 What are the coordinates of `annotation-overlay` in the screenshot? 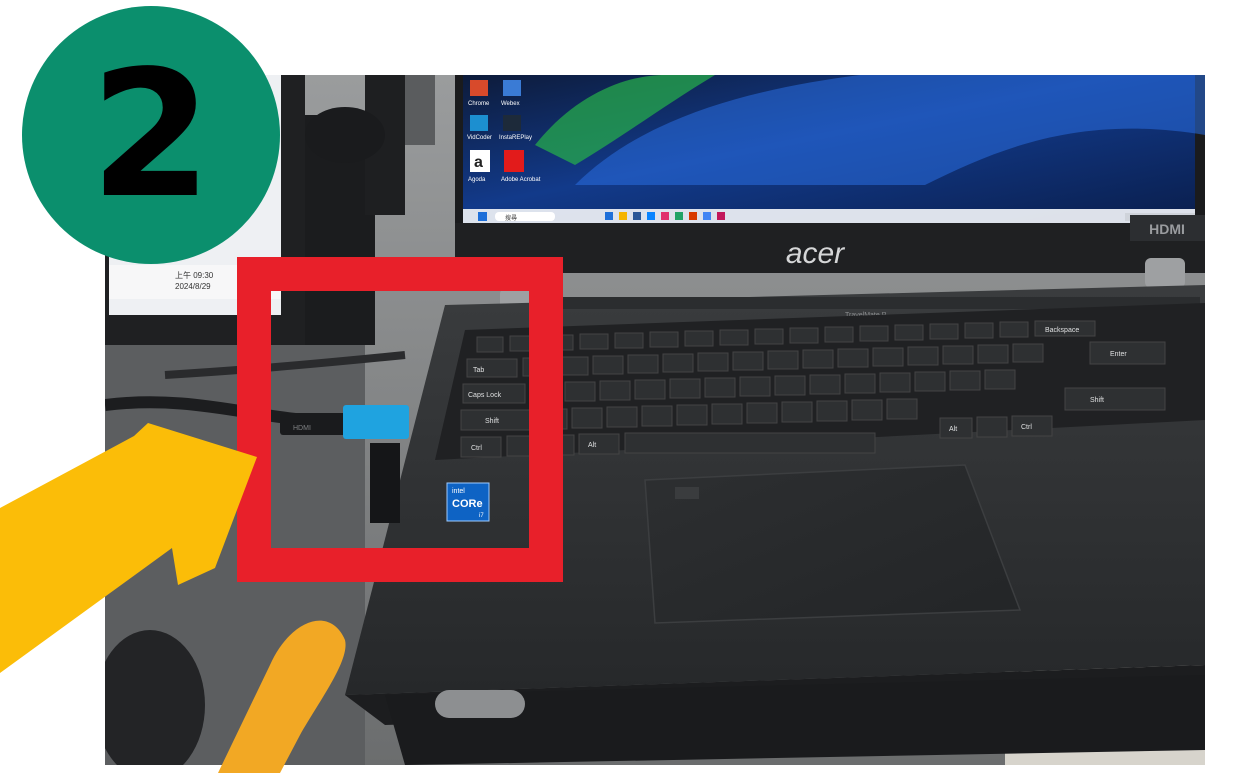 It's located at (173, 598).